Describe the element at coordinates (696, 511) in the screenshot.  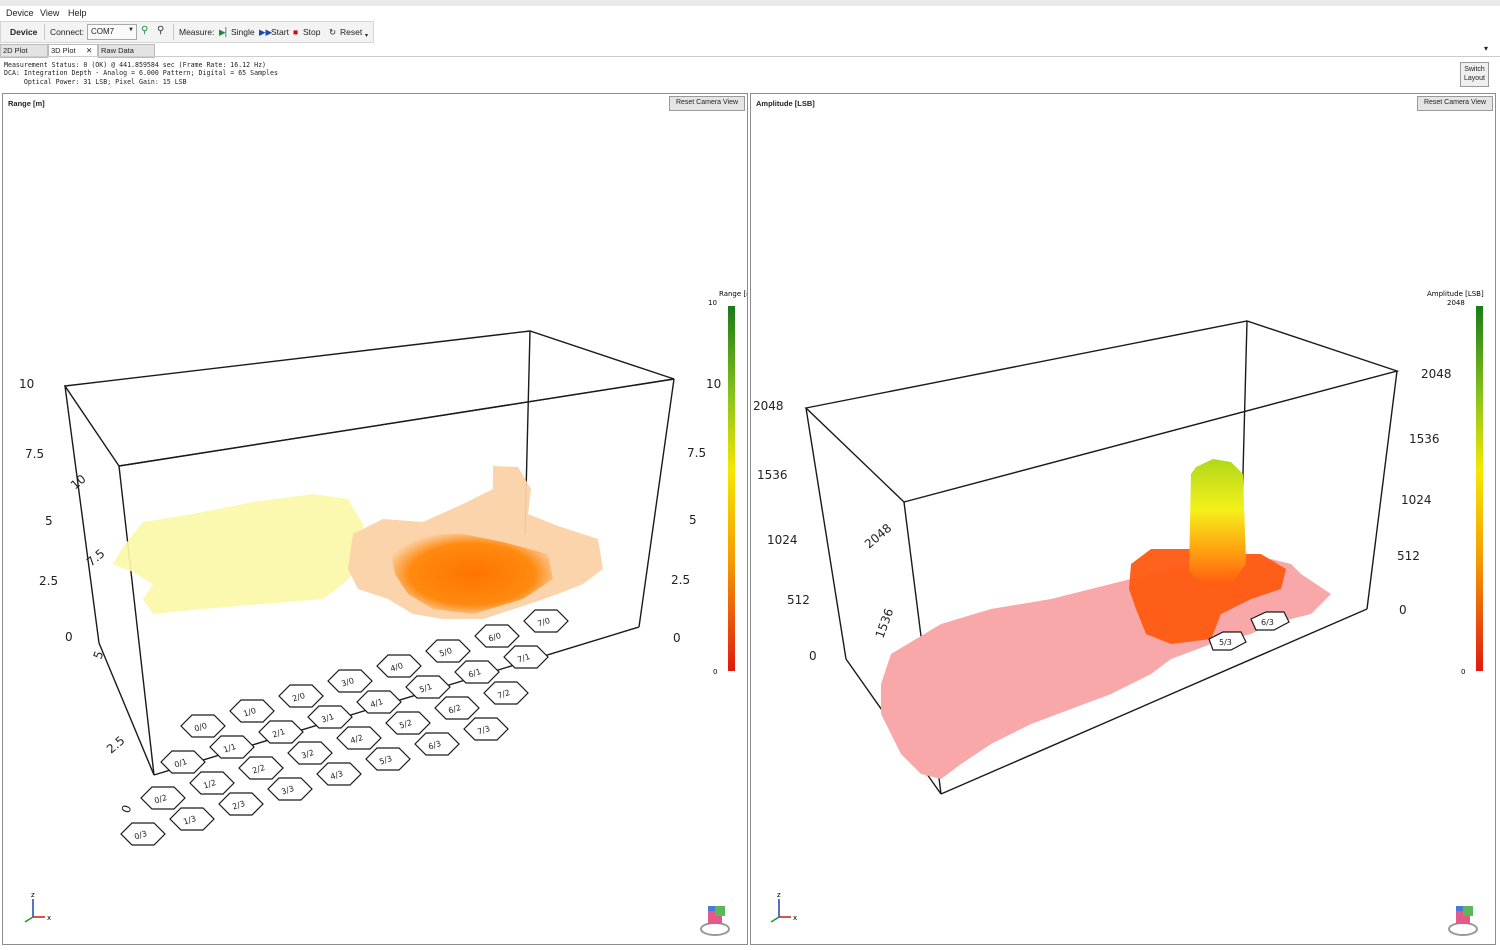
I see `z-axis-right-ticks: 10 7.5 5 2.5 0` at that location.